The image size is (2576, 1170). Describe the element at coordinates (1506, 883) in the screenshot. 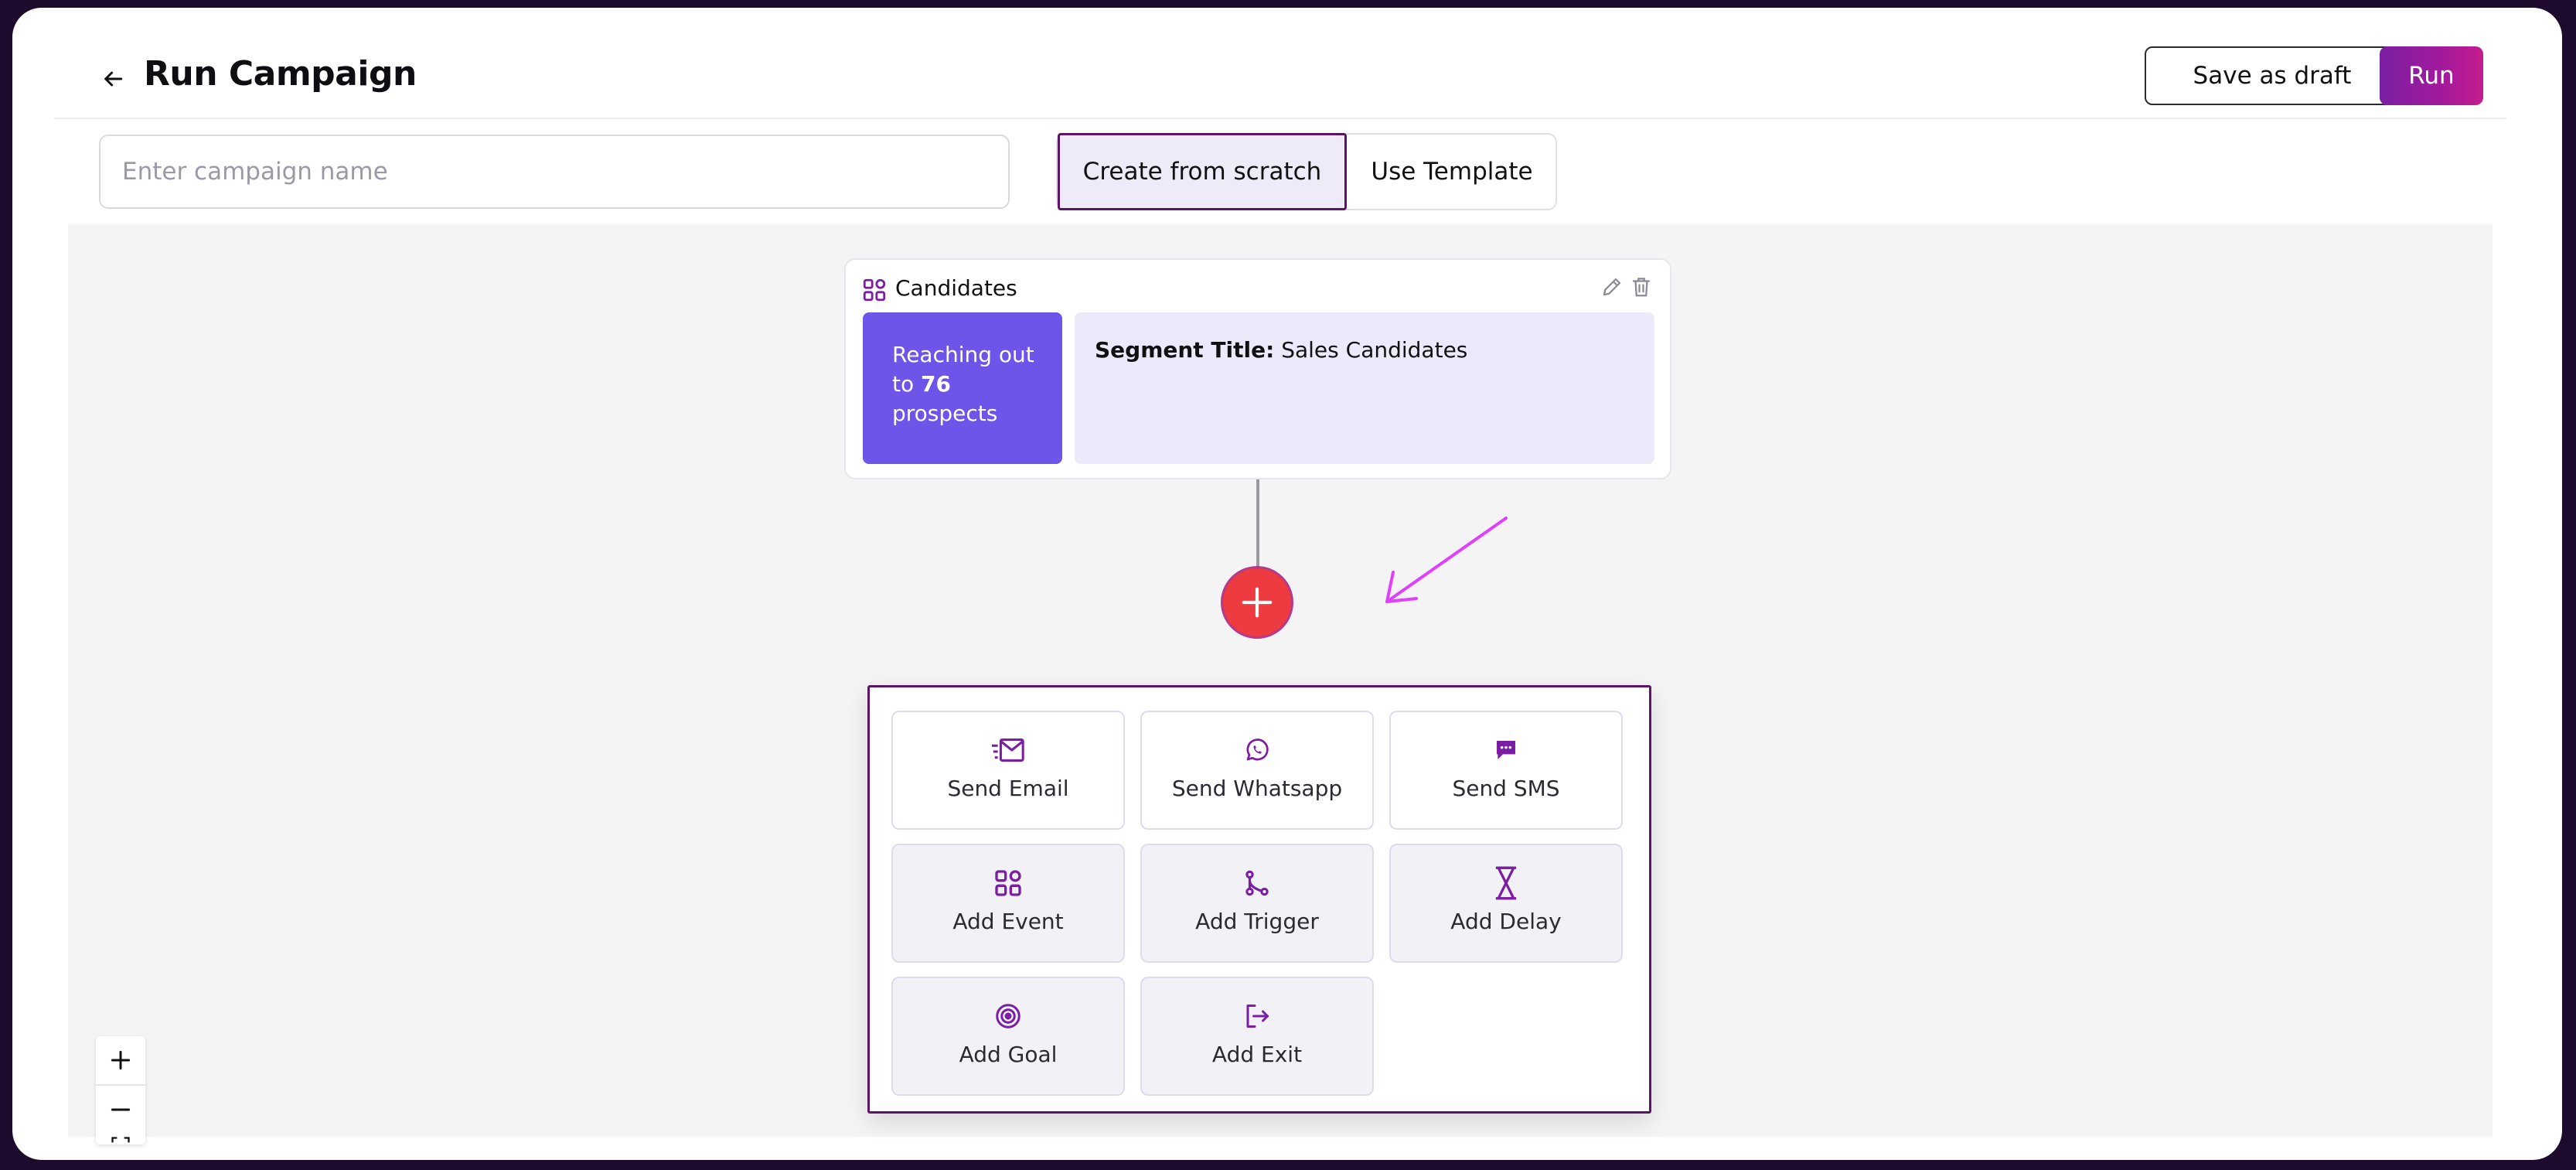

I see `hourglass-icon` at that location.